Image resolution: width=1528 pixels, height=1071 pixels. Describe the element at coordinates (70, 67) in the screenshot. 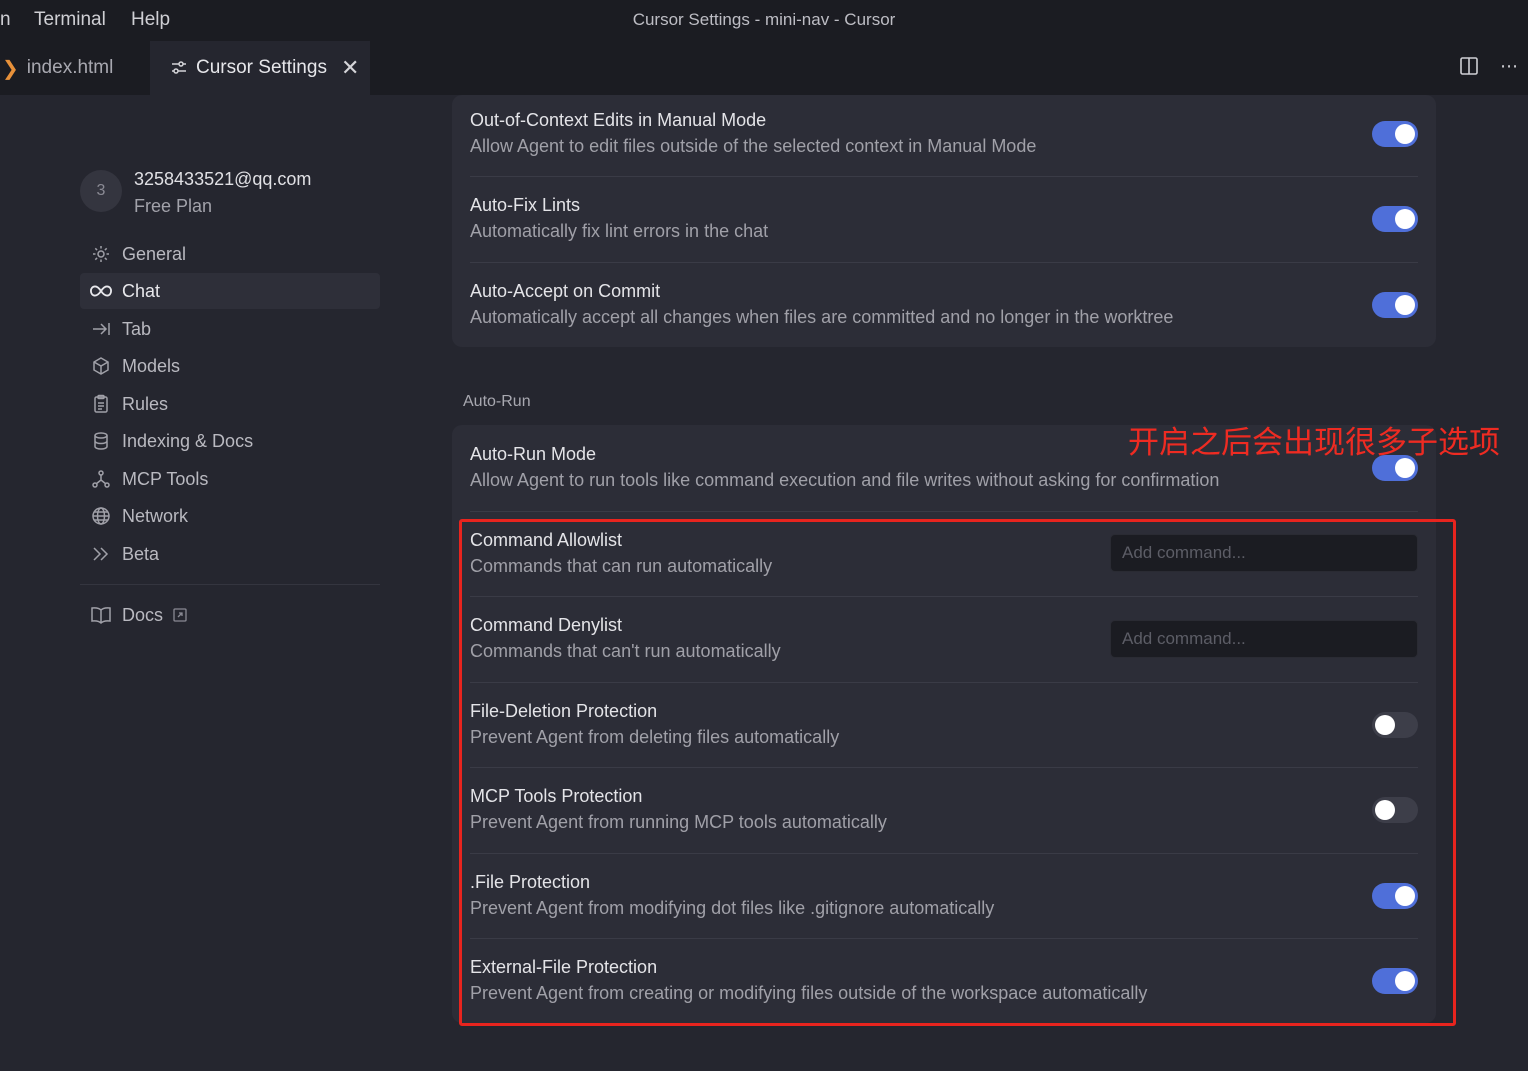

I see `tab-label: index.html` at that location.